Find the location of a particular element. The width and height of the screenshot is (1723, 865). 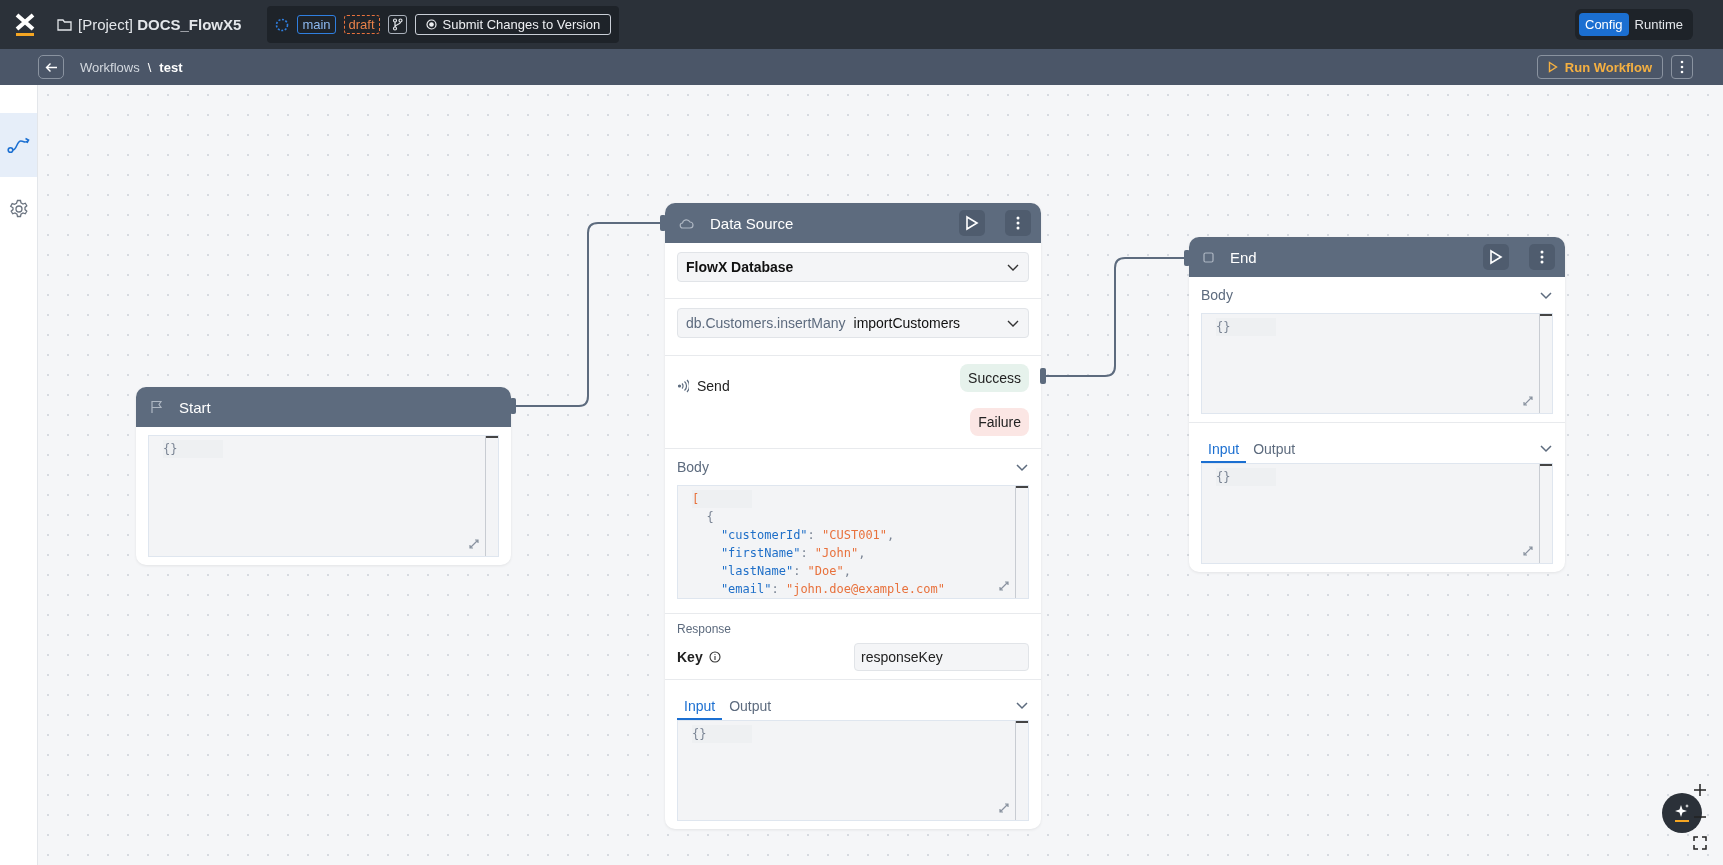

field-label: Key is located at coordinates (690, 657).